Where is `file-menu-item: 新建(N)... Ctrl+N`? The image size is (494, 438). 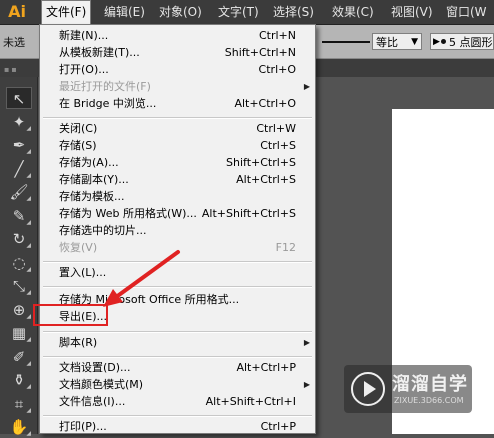
file-menu-item: 新建(N)... Ctrl+N is located at coordinates (177, 35).